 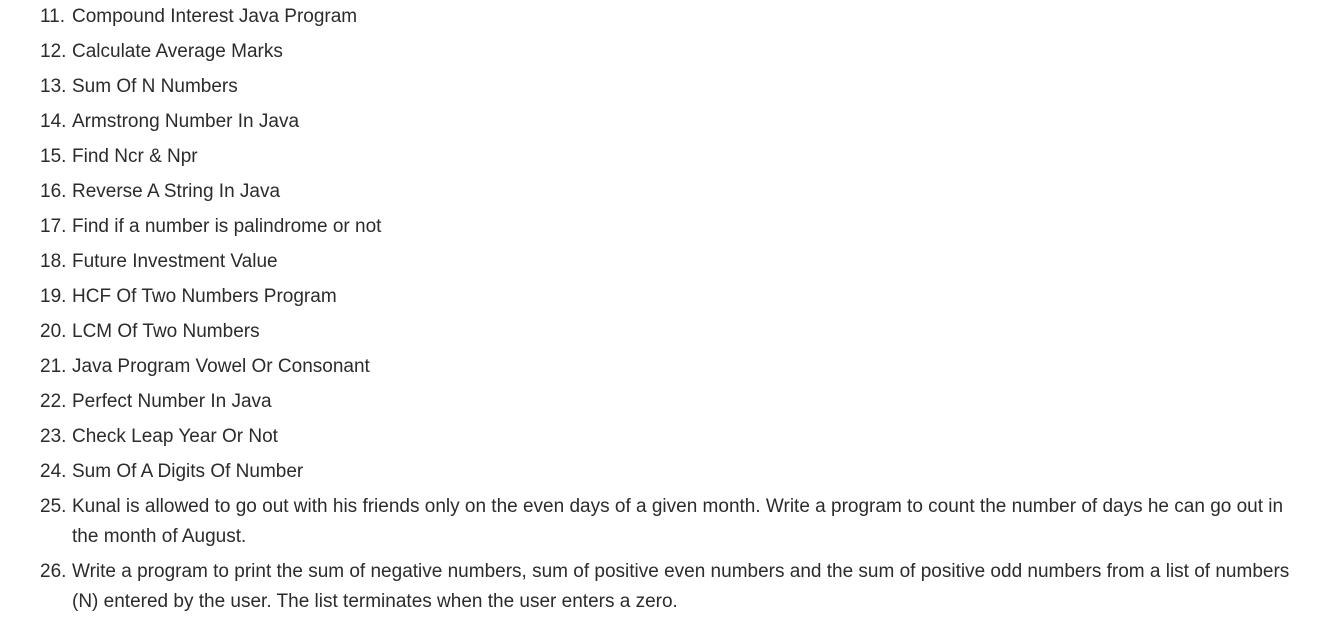 What do you see at coordinates (686, 52) in the screenshot?
I see `item-link: Calculate Average Marks` at bounding box center [686, 52].